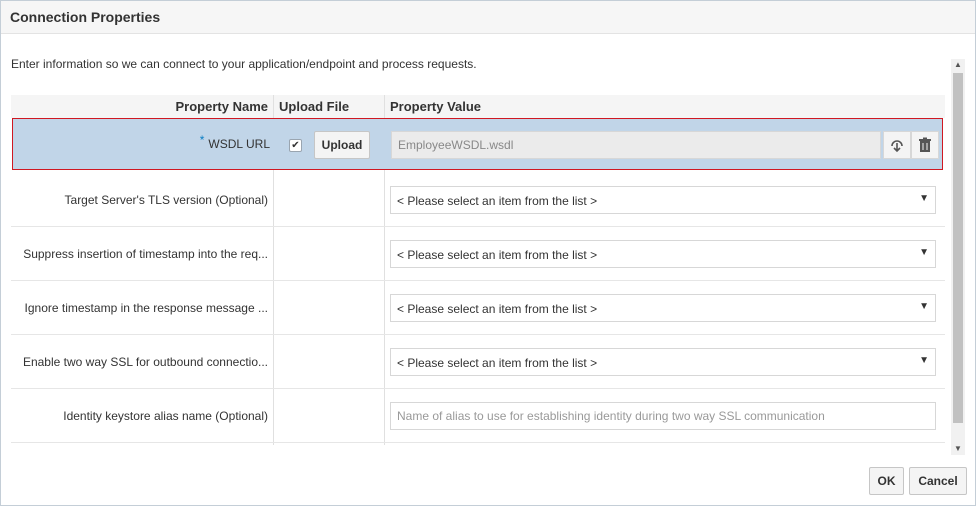 This screenshot has width=976, height=506. Describe the element at coordinates (202, 140) in the screenshot. I see `required-marker: *` at that location.